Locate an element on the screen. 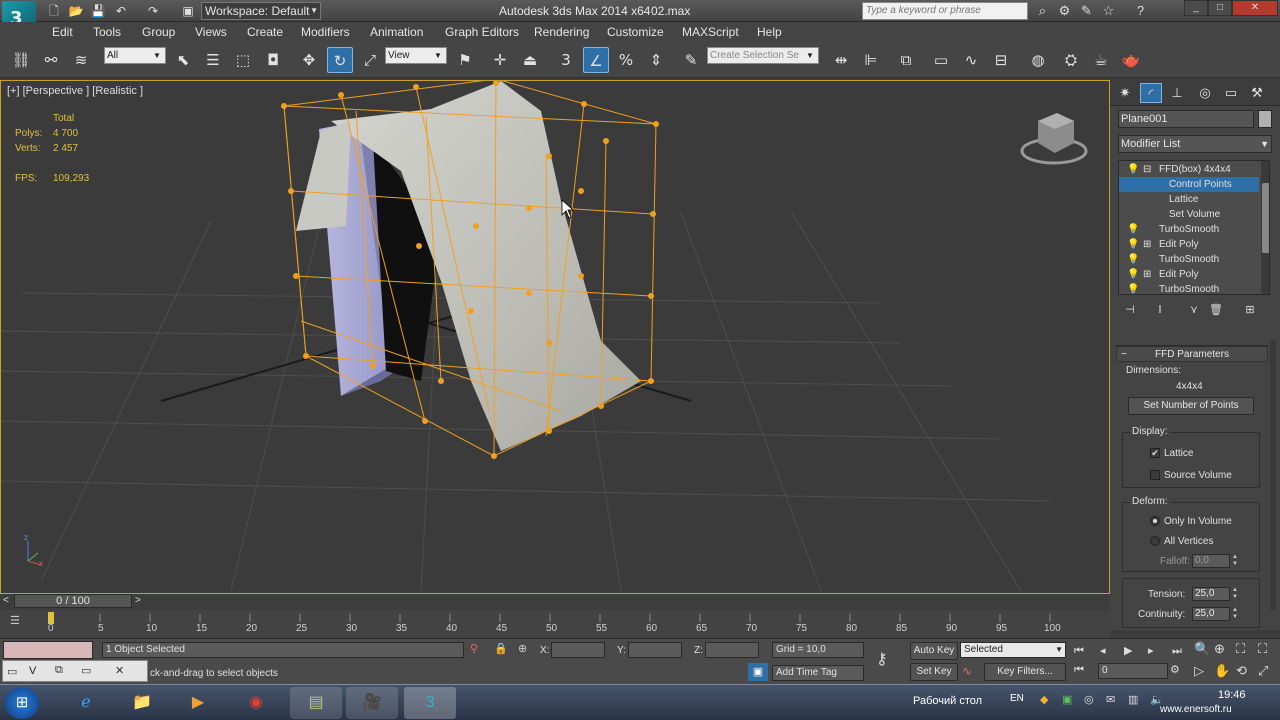 The image size is (1280, 720). edit-named-selection-icon: ✎ is located at coordinates (691, 60).